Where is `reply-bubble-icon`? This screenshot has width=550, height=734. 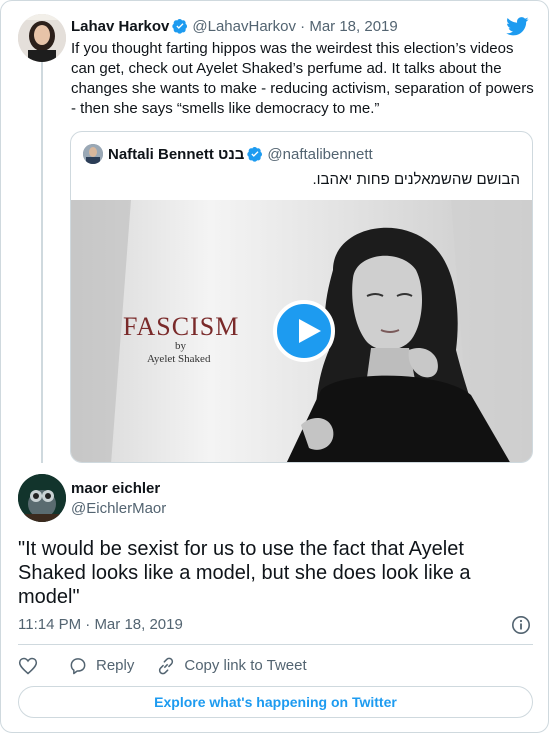 reply-bubble-icon is located at coordinates (78, 666).